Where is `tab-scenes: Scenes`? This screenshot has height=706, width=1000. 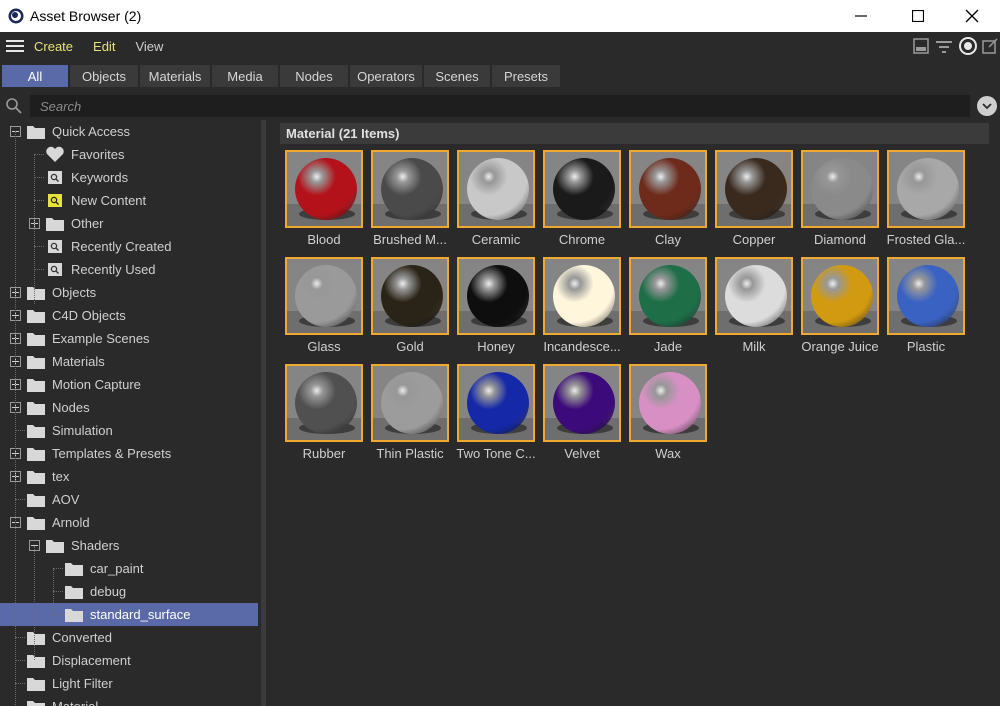
tab-scenes: Scenes is located at coordinates (457, 76).